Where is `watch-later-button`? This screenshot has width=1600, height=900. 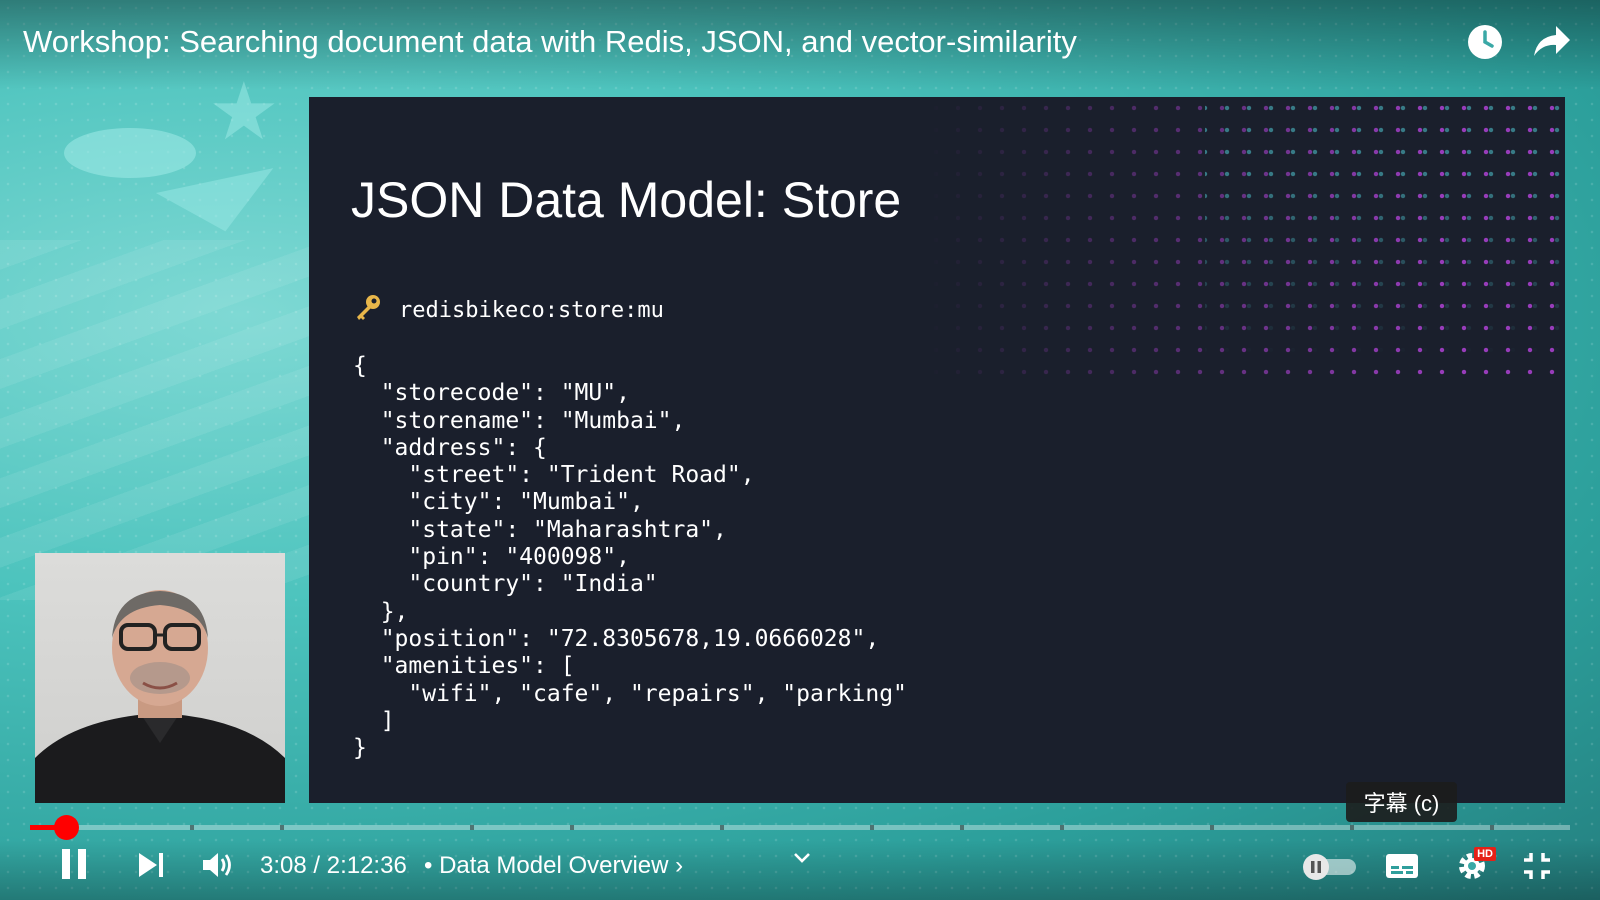 watch-later-button is located at coordinates (1485, 44).